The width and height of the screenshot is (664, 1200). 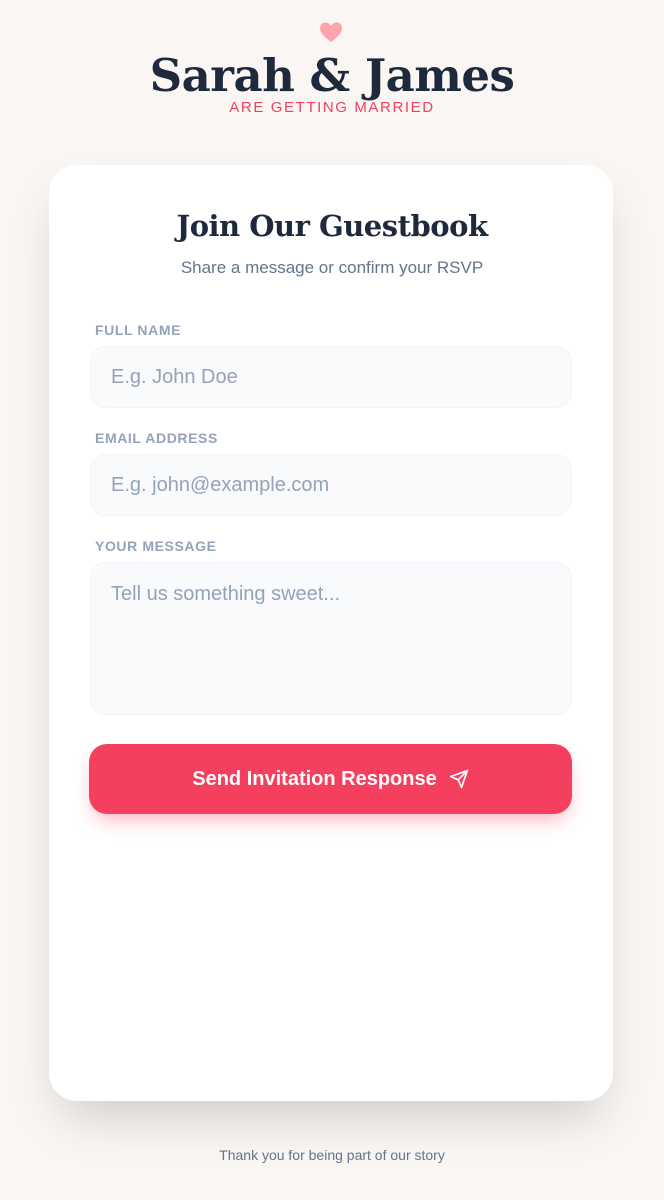 What do you see at coordinates (332, 107) in the screenshot?
I see `tagline: ARE GETTING MARRIED` at bounding box center [332, 107].